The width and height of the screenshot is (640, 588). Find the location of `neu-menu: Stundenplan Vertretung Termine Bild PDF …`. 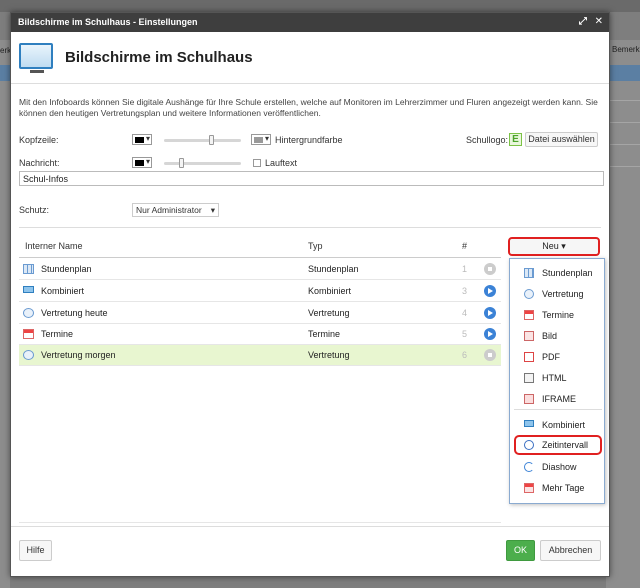

neu-menu: Stundenplan Vertretung Termine Bild PDF … is located at coordinates (557, 381).